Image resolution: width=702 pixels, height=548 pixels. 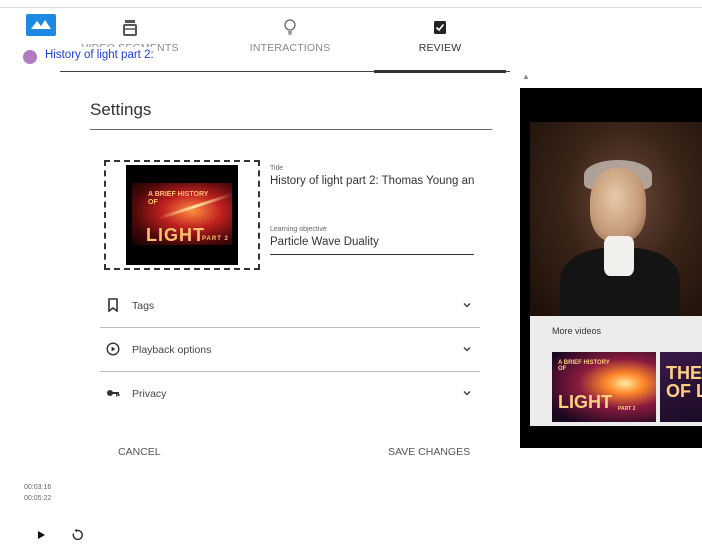 I want to click on tab-interactions: INTERACTIONS, so click(x=290, y=41).